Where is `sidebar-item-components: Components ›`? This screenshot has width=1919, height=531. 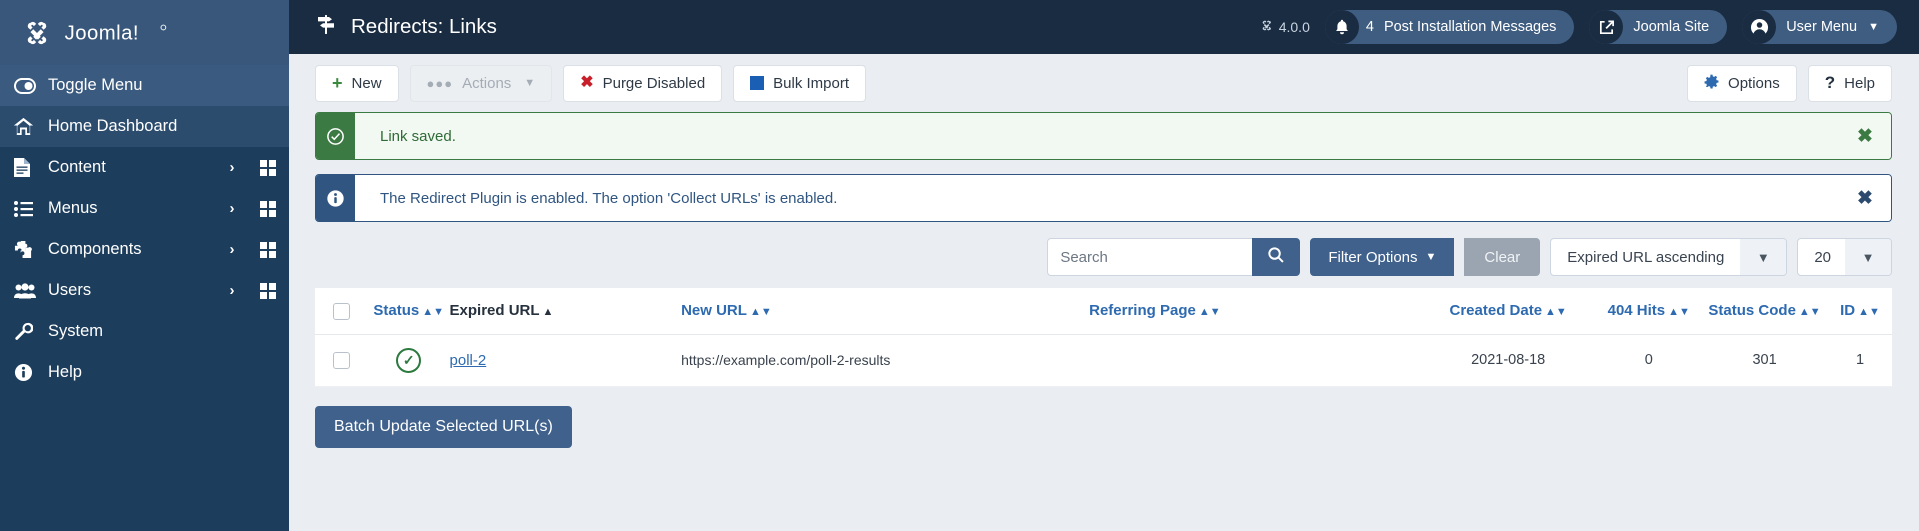
sidebar-item-components: Components › is located at coordinates (144, 249).